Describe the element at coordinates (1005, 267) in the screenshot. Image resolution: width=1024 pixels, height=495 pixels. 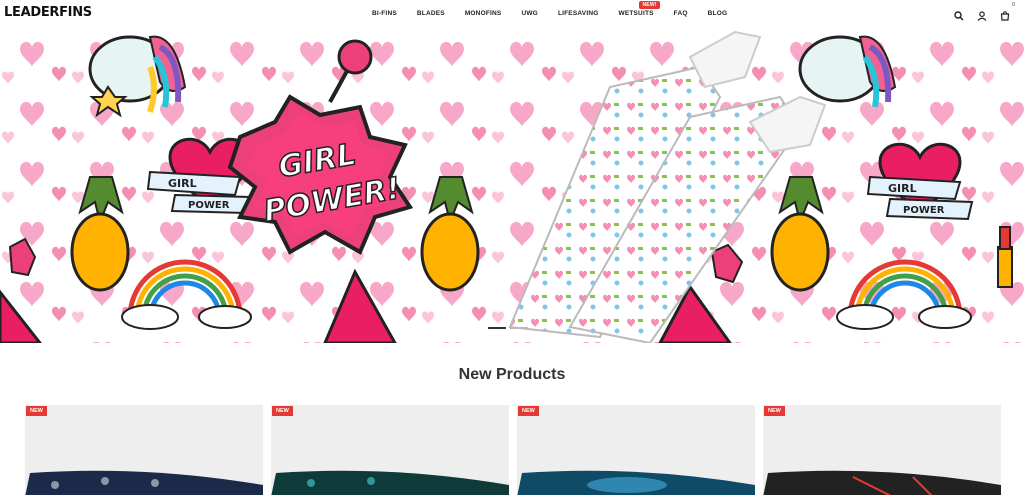
I see `lipstick` at that location.